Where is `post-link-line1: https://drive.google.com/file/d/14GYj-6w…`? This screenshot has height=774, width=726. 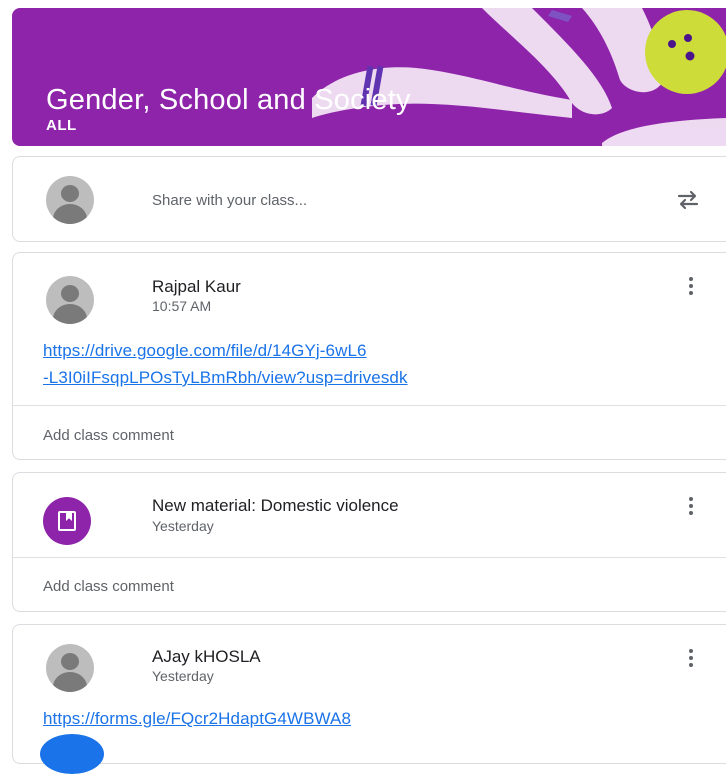
post-link-line1: https://drive.google.com/file/d/14GYj-6w… is located at coordinates (225, 350).